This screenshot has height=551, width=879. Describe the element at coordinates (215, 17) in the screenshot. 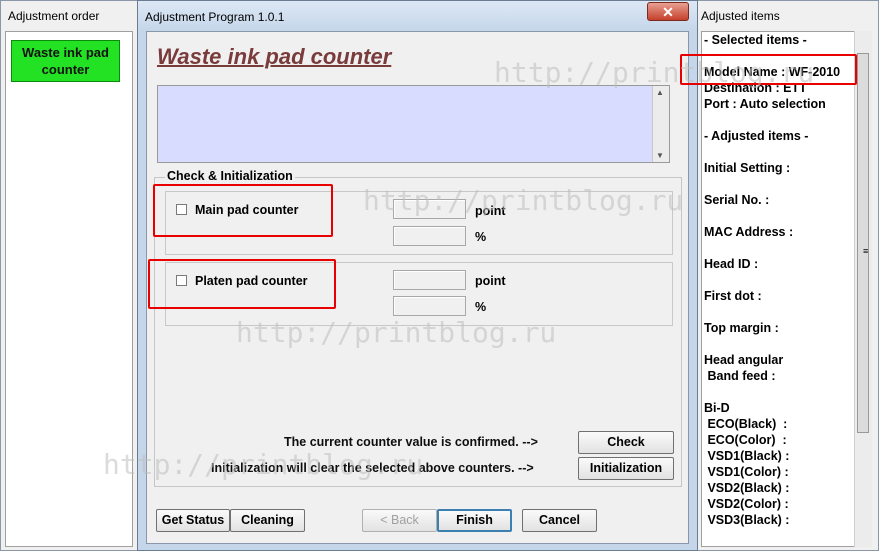

I see `dialog-title: Adjustment Program 1.0.1` at that location.